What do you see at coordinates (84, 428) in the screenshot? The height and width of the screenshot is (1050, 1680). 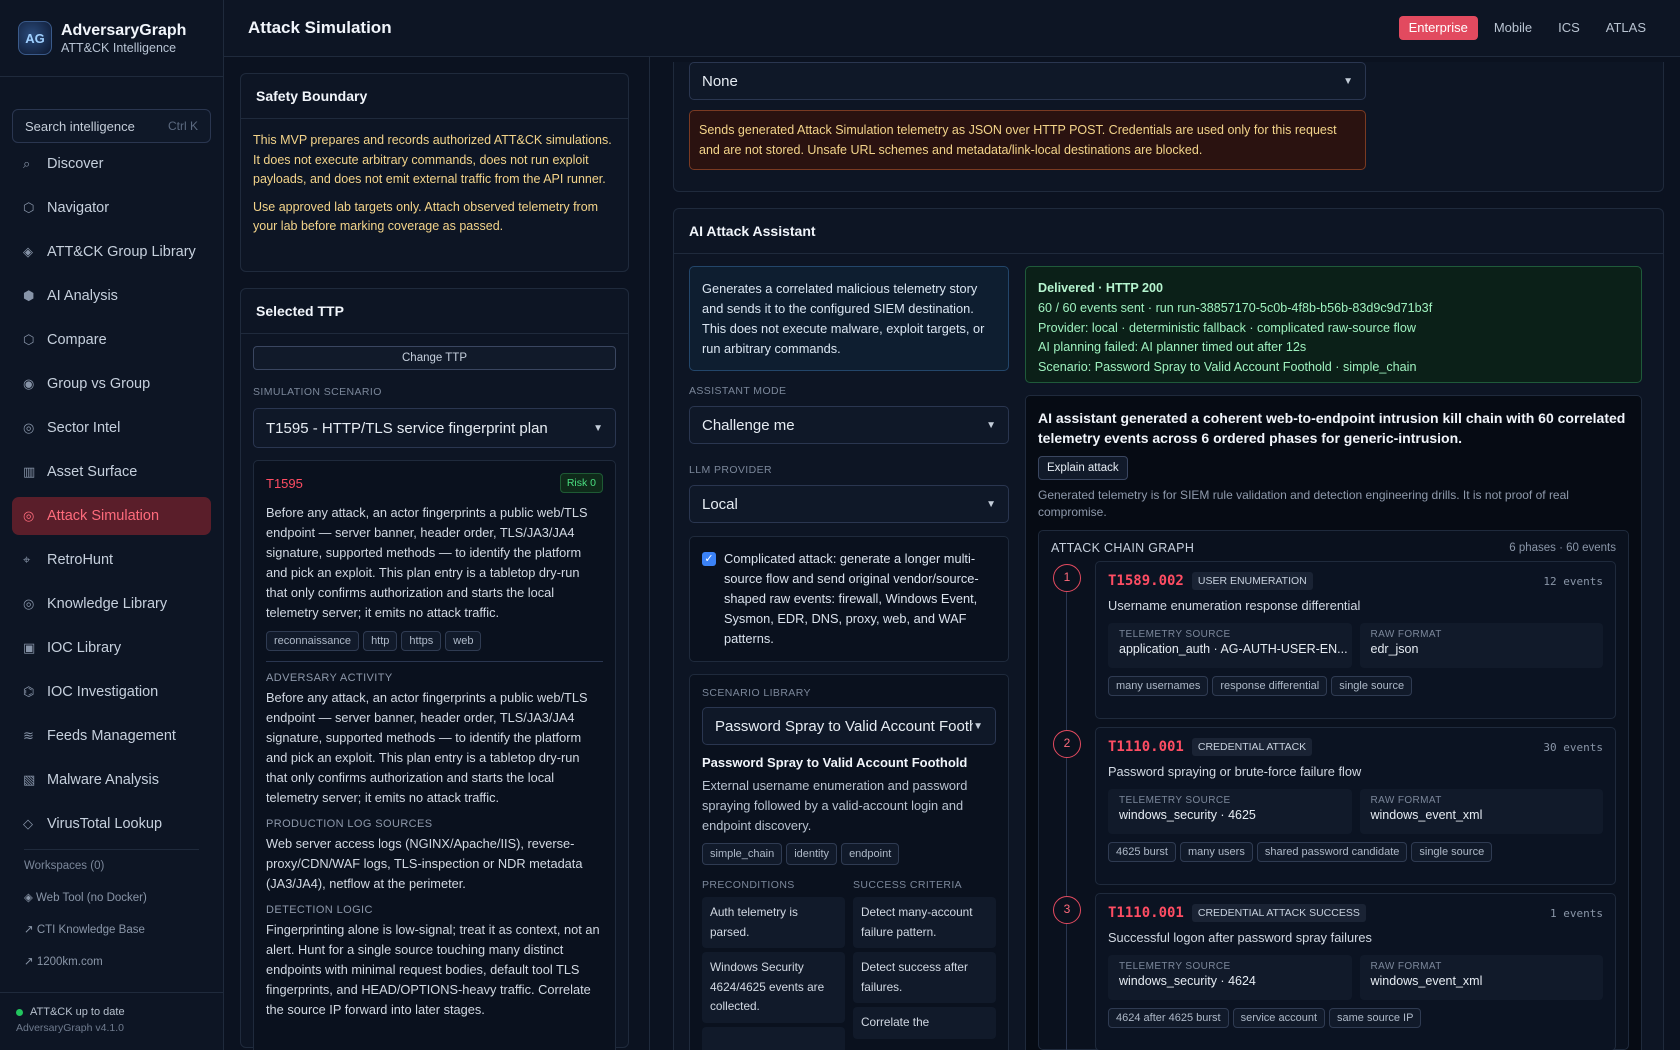 I see `sidebar-item-label: Sector Intel` at bounding box center [84, 428].